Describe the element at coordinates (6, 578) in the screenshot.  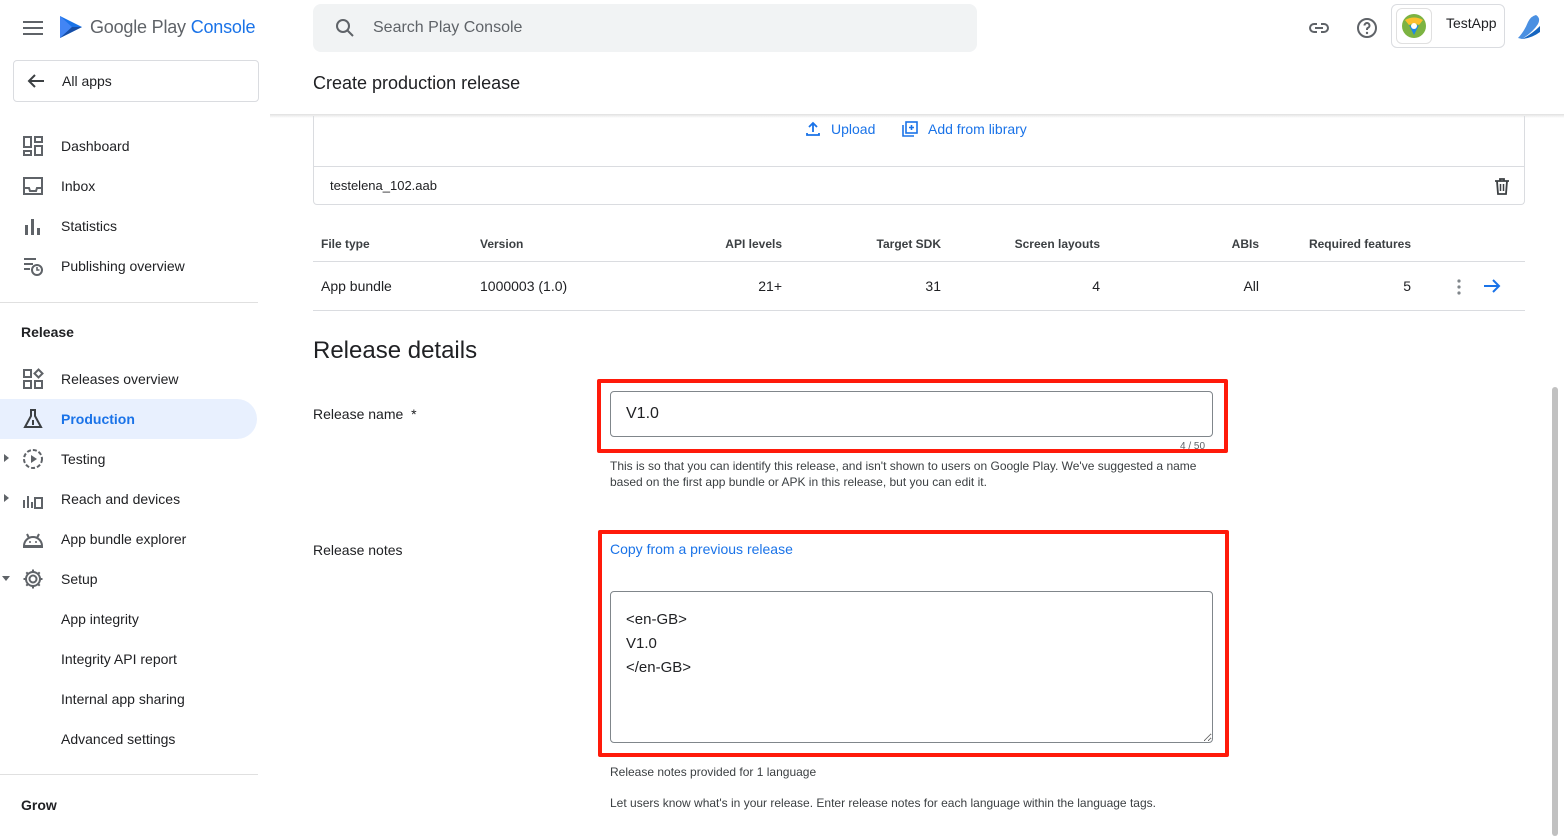
I see `caret-down-icon` at that location.